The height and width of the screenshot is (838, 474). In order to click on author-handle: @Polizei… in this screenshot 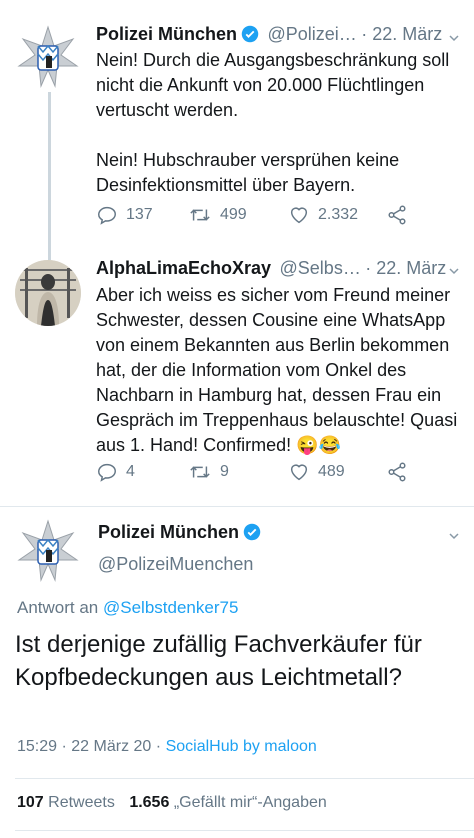, I will do `click(311, 34)`.